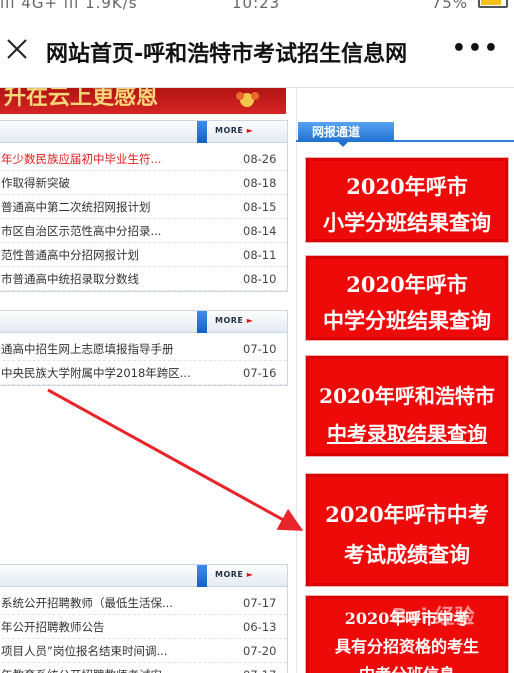 Image resolution: width=514 pixels, height=673 pixels. I want to click on signal-indicator: ııı 4G+ ııı 1.9K/s, so click(69, 6).